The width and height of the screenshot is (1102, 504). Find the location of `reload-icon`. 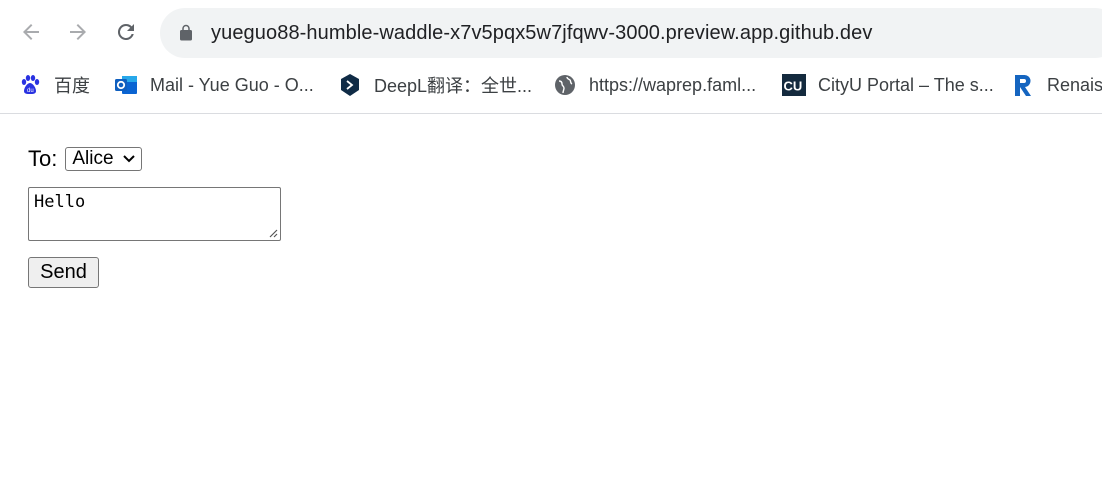

reload-icon is located at coordinates (125, 31).